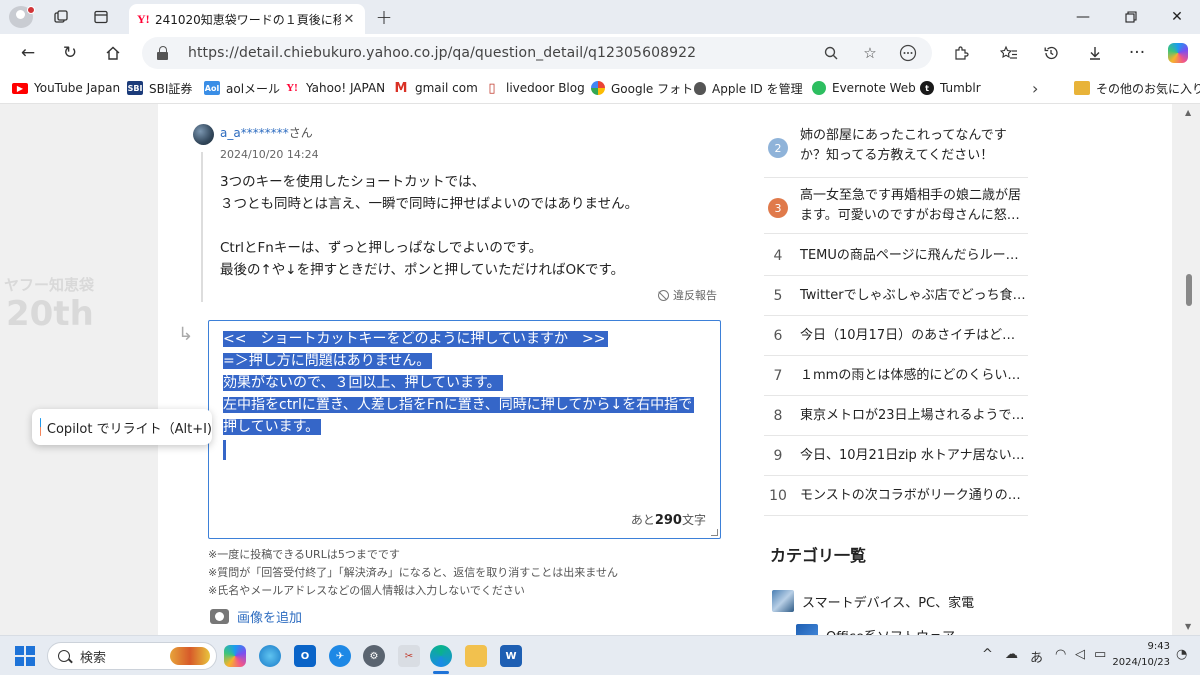  Describe the element at coordinates (693, 520) in the screenshot. I see `counter-suffix: 文字` at that location.